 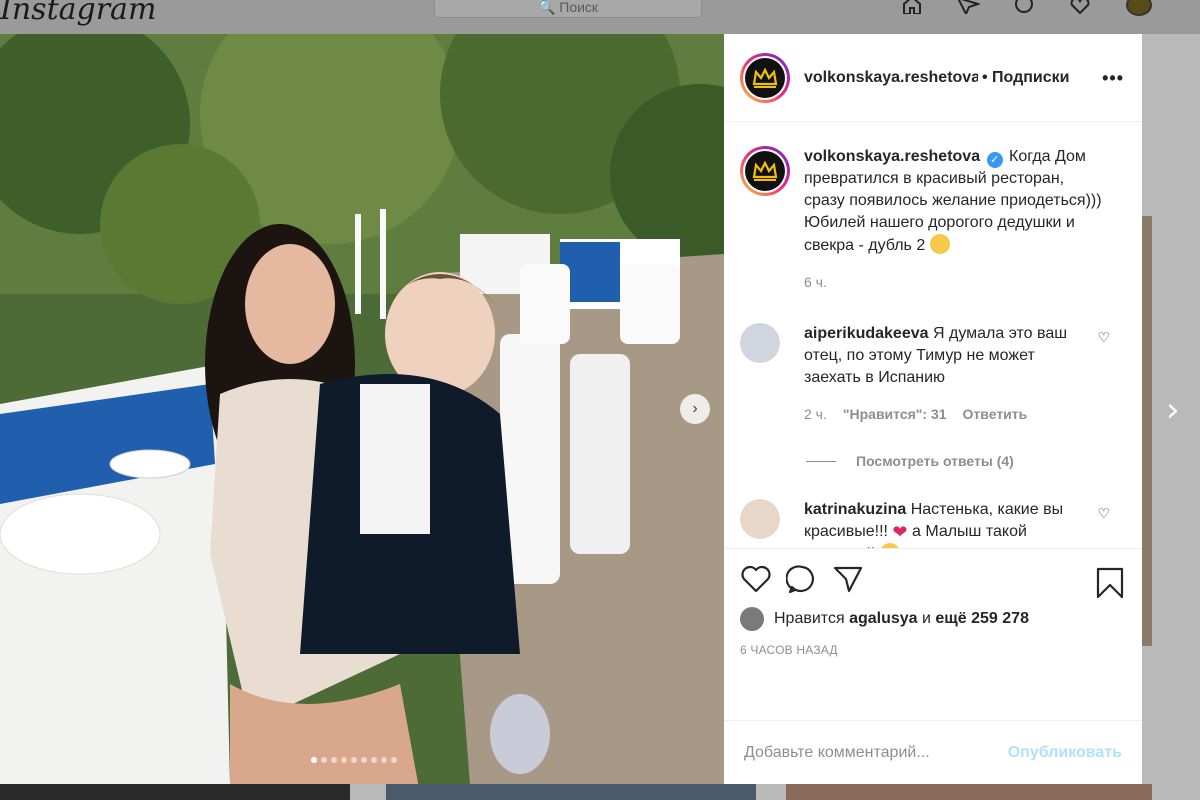 I want to click on explore-icon, so click(x=1026, y=7).